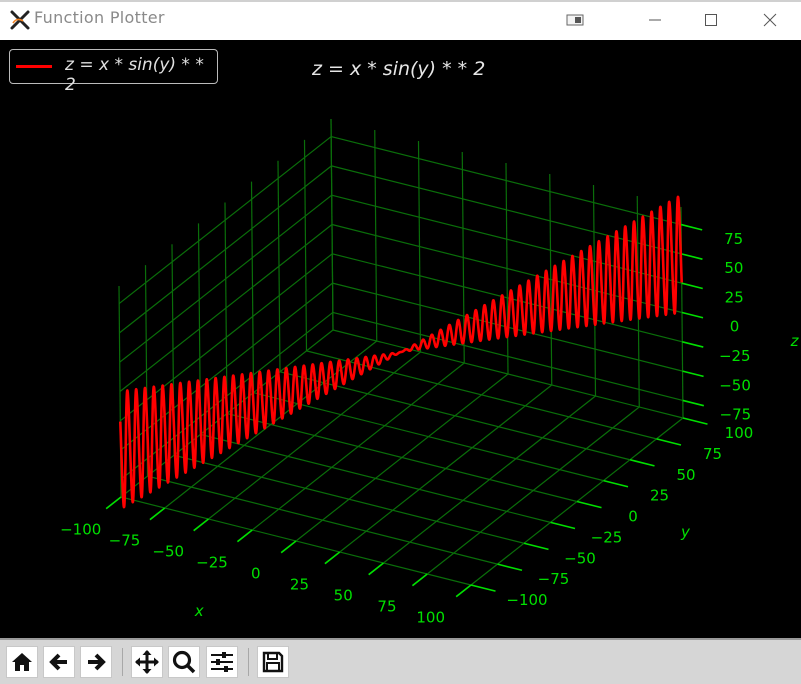 The width and height of the screenshot is (801, 684). I want to click on back-button, so click(59, 662).